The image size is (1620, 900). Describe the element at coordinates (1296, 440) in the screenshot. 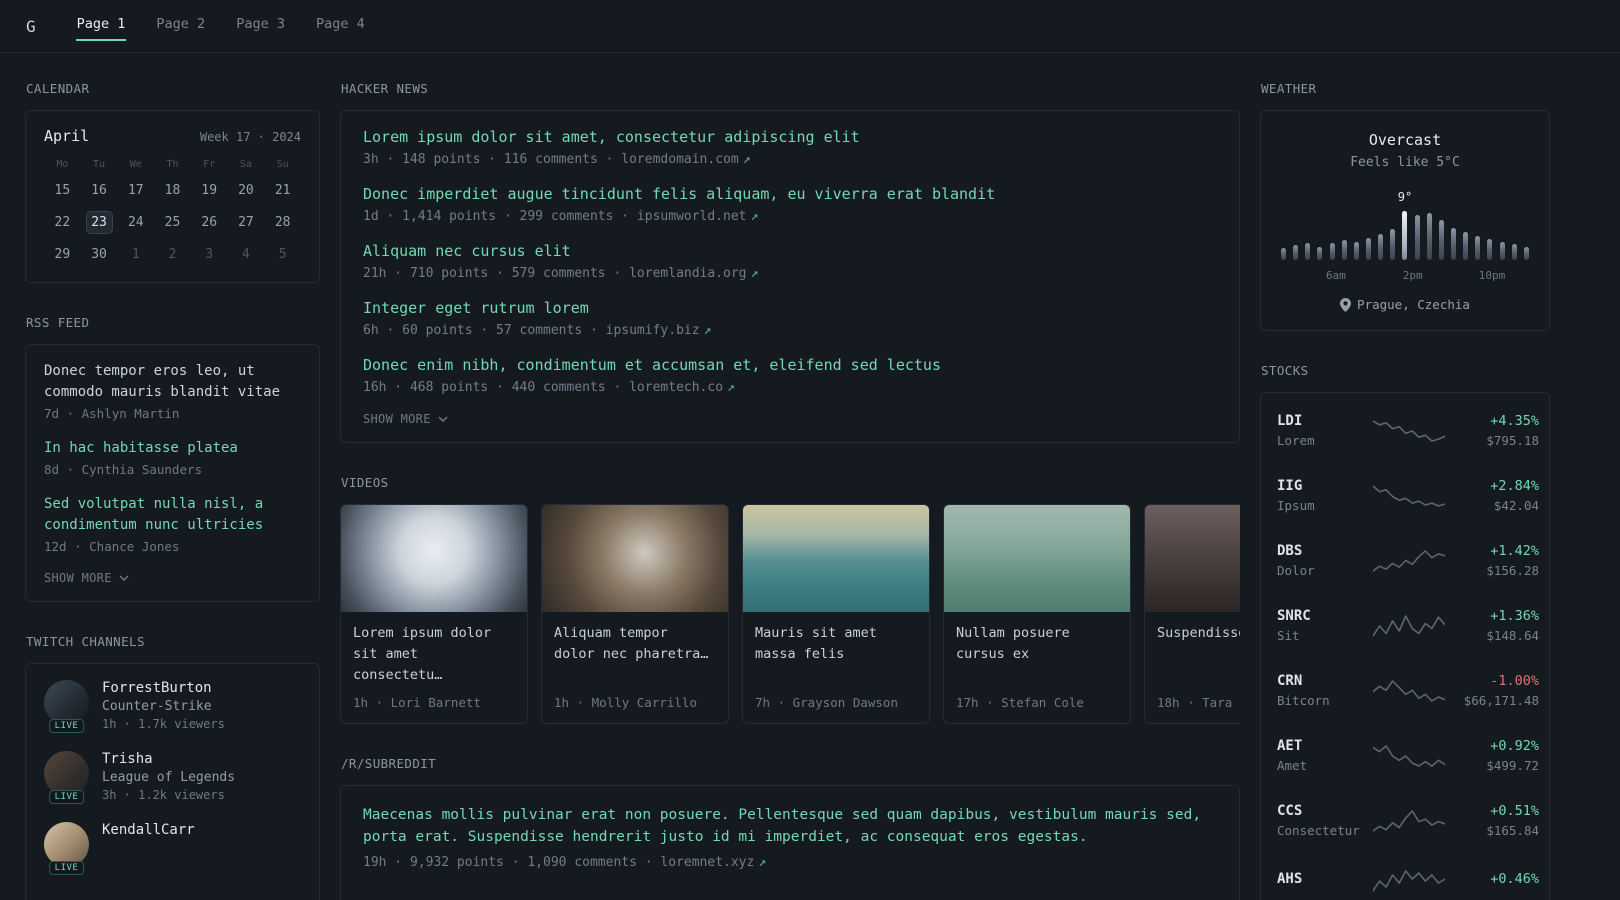

I see `stock-name: Lorem` at that location.